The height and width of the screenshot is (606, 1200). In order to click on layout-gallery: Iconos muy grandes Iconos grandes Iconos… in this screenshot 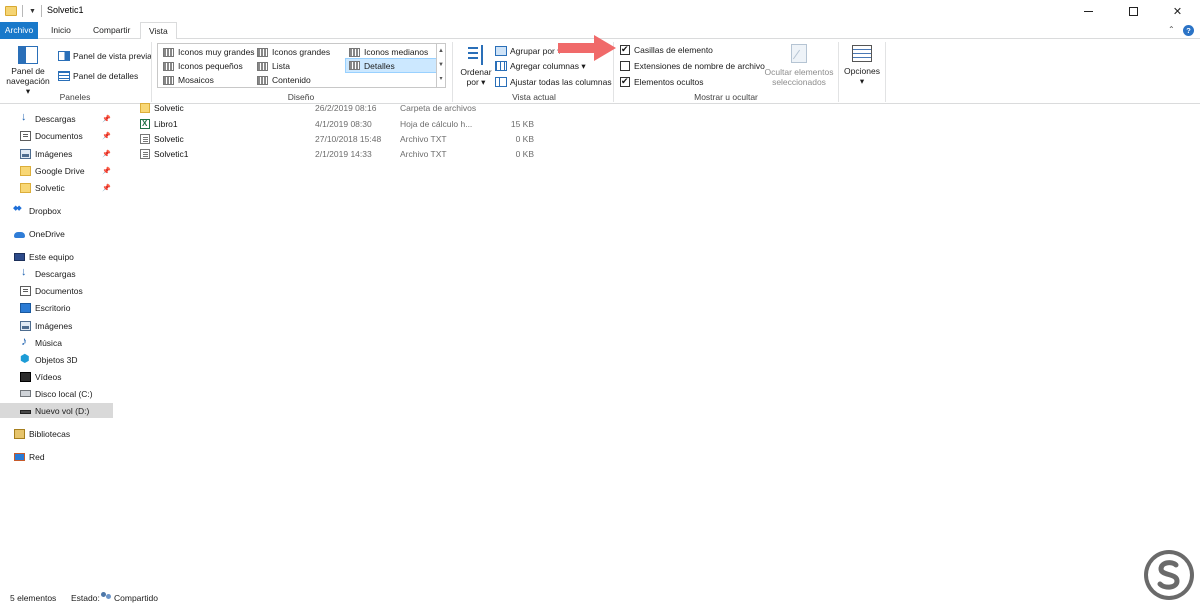, I will do `click(301, 65)`.